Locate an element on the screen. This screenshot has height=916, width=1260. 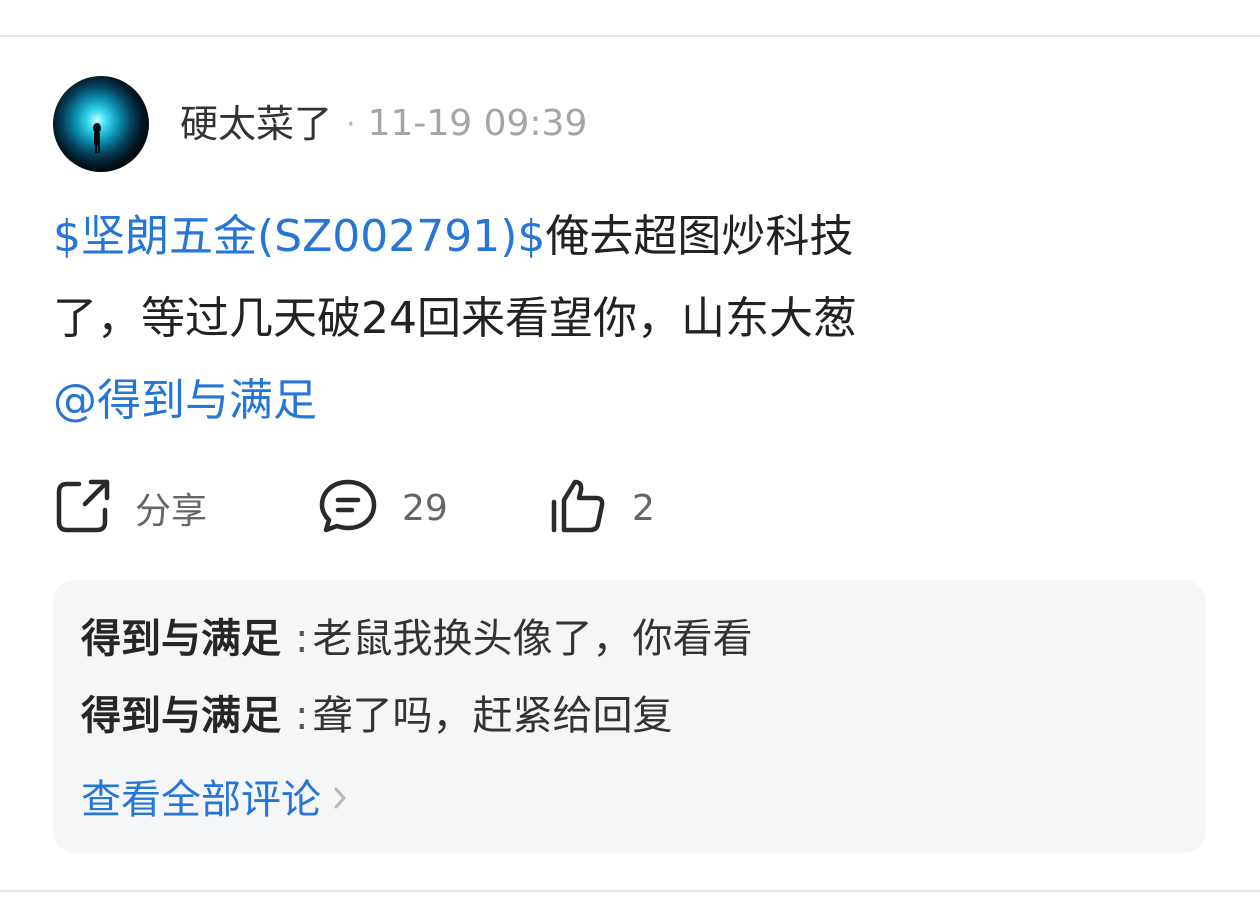
chevron-right-icon is located at coordinates (340, 800).